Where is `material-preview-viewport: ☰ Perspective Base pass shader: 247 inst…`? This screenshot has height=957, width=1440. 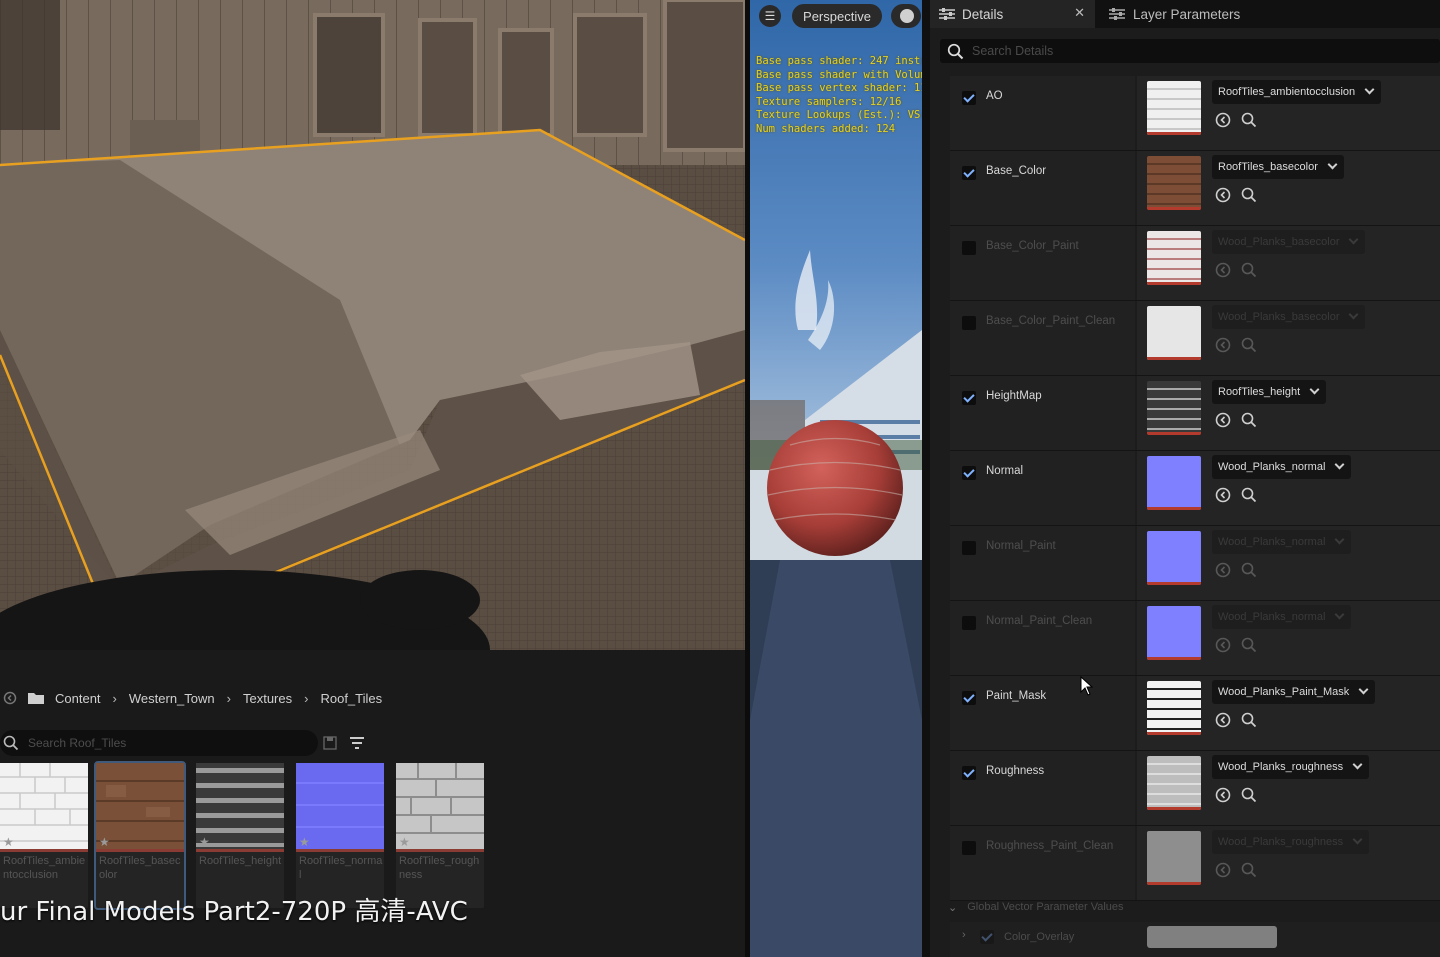 material-preview-viewport: ☰ Perspective Base pass shader: 247 inst… is located at coordinates (836, 478).